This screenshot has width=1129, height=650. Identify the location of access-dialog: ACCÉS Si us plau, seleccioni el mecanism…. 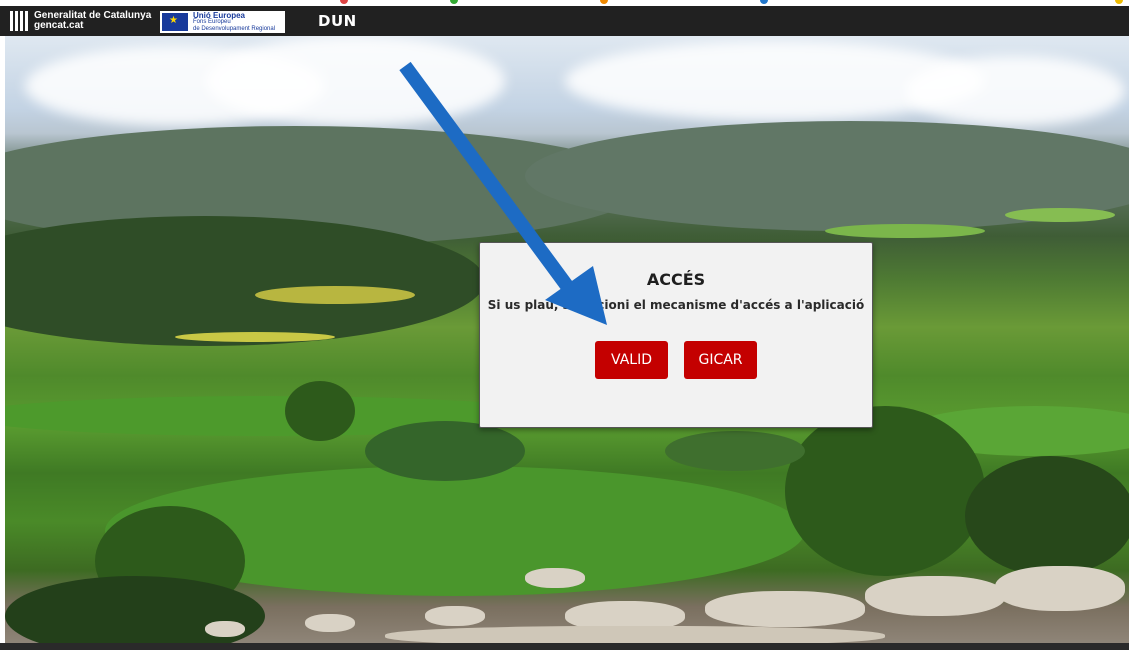
(676, 335).